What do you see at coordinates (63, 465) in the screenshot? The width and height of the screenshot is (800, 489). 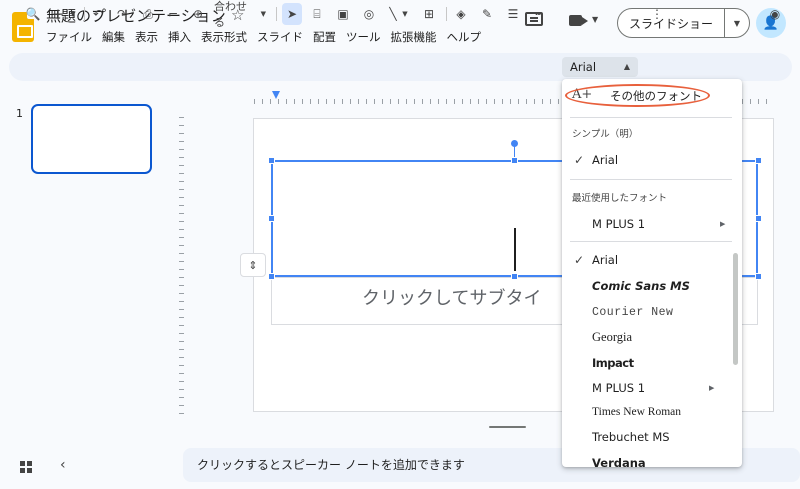 I see `chevron-left-icon: ‹` at bounding box center [63, 465].